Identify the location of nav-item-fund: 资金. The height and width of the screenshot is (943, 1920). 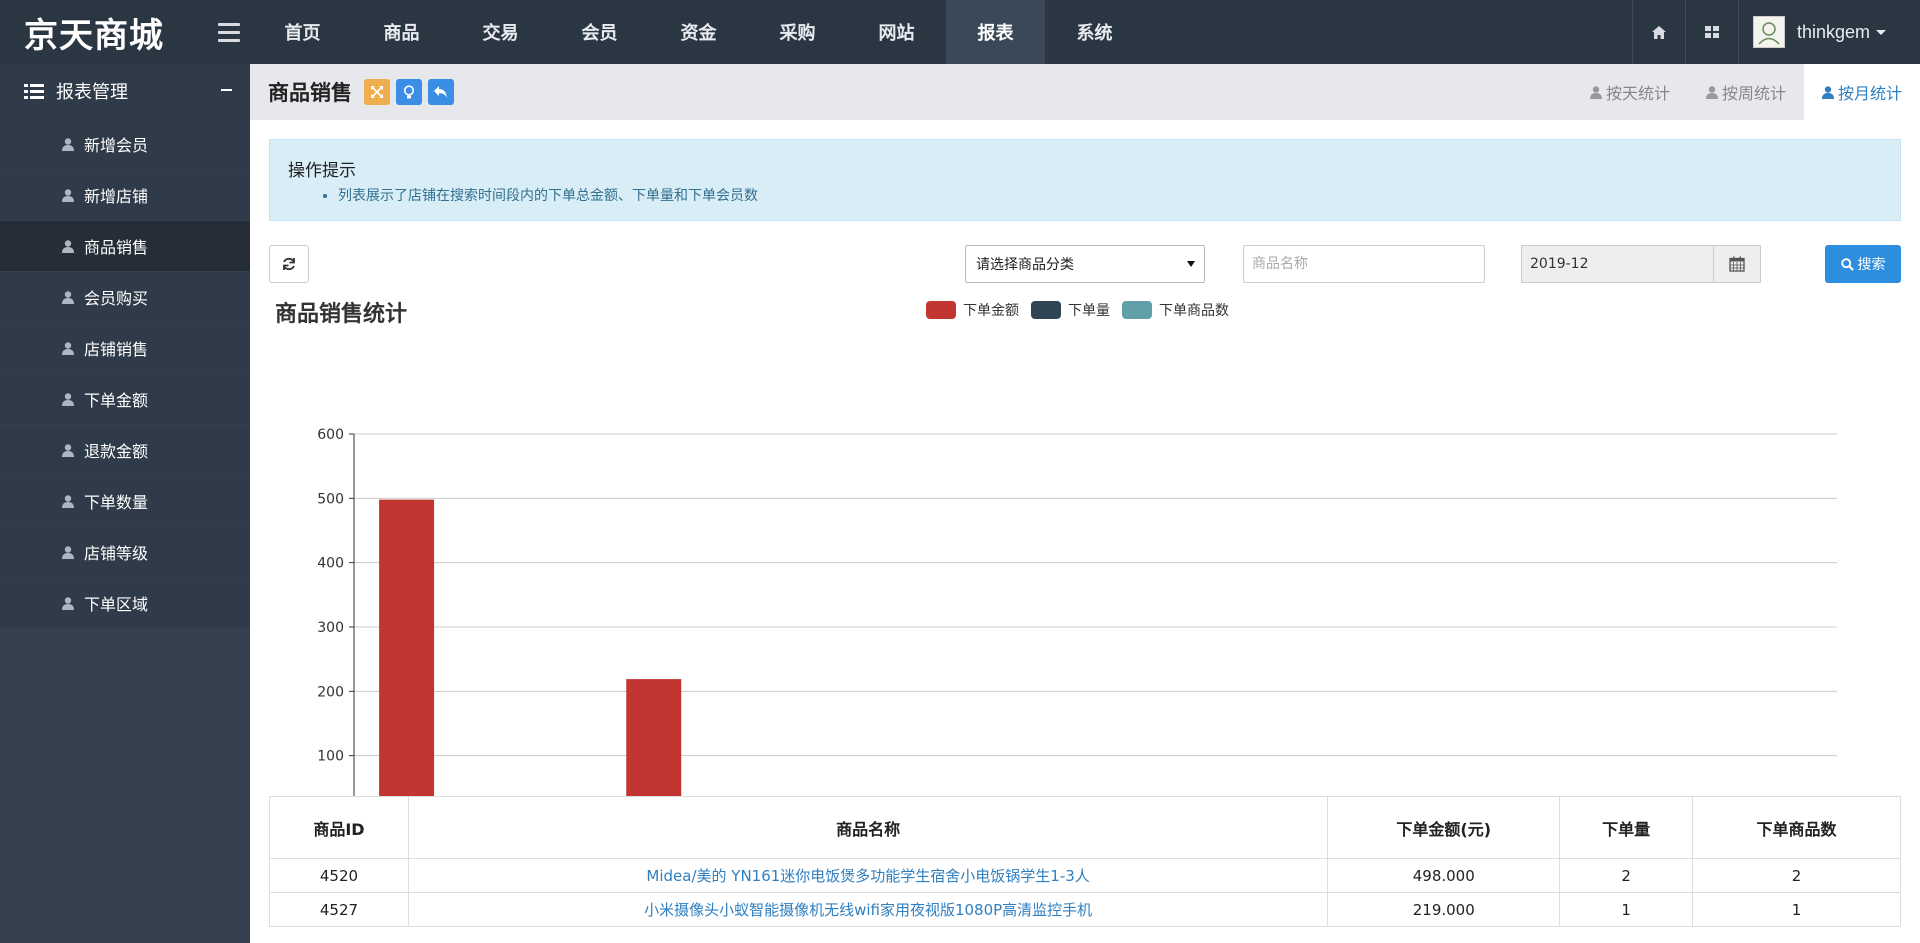
(698, 32).